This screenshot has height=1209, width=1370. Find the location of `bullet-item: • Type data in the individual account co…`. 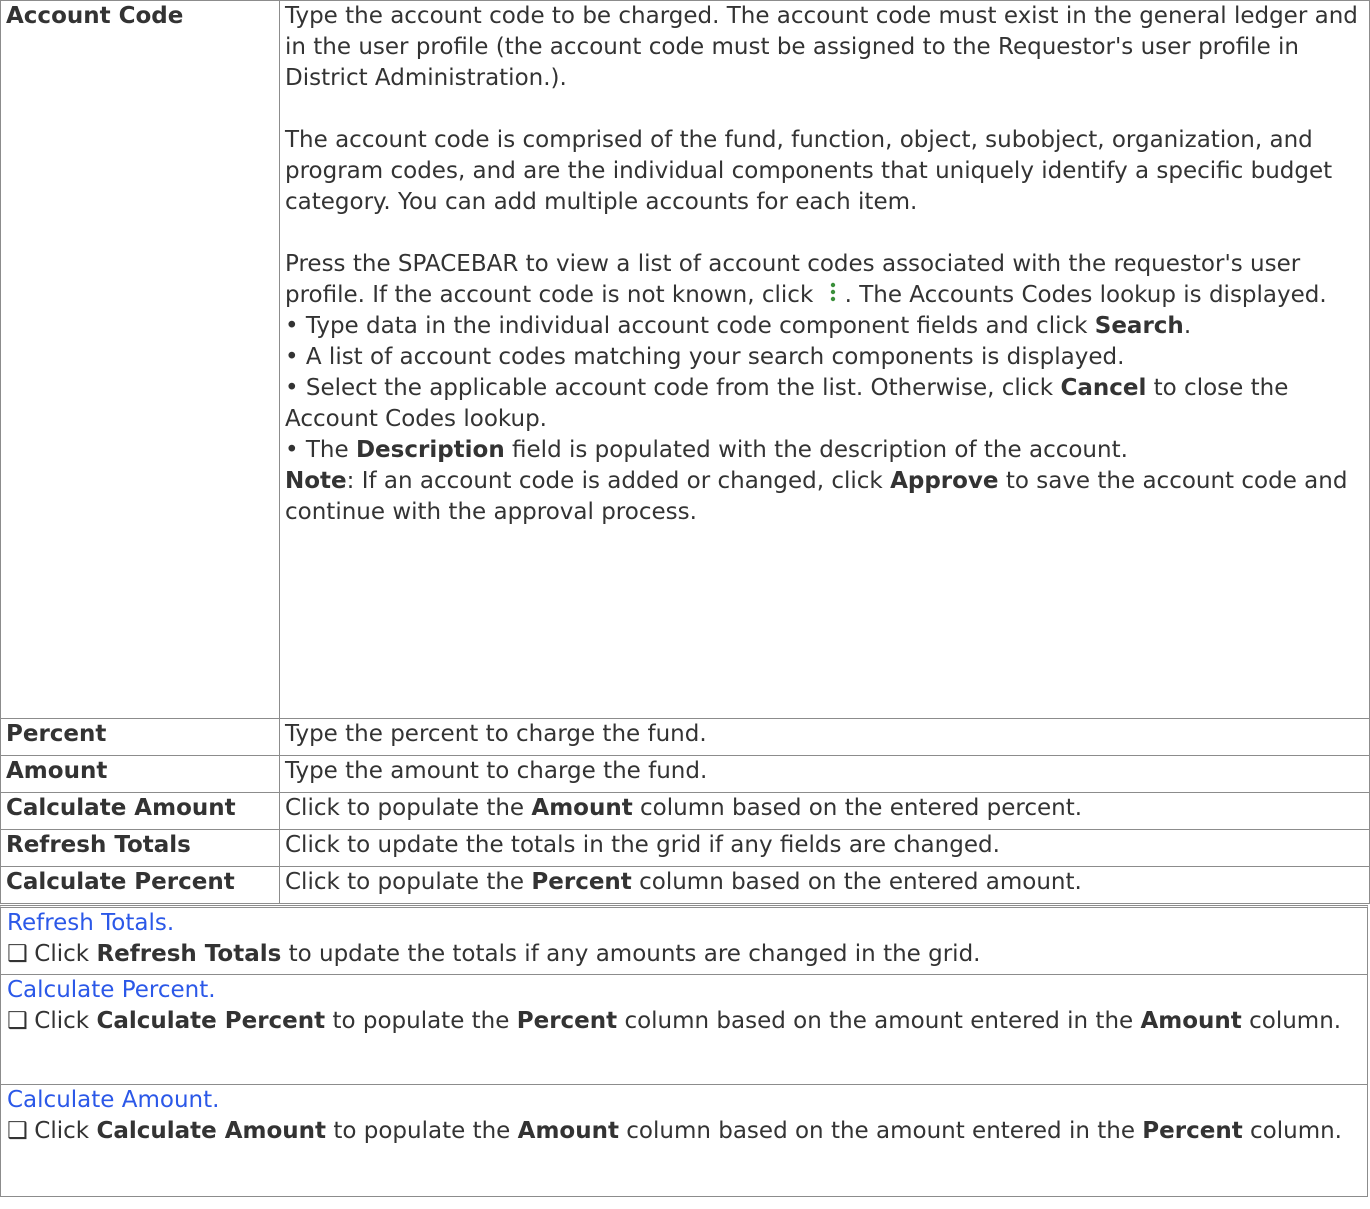

bullet-item: • Type data in the individual account co… is located at coordinates (738, 326).